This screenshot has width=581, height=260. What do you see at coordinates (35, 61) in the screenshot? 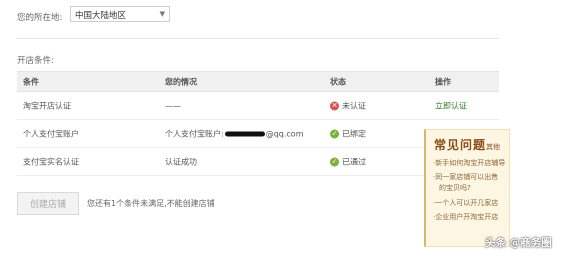
I see `conditions-title: 开店条件:` at bounding box center [35, 61].